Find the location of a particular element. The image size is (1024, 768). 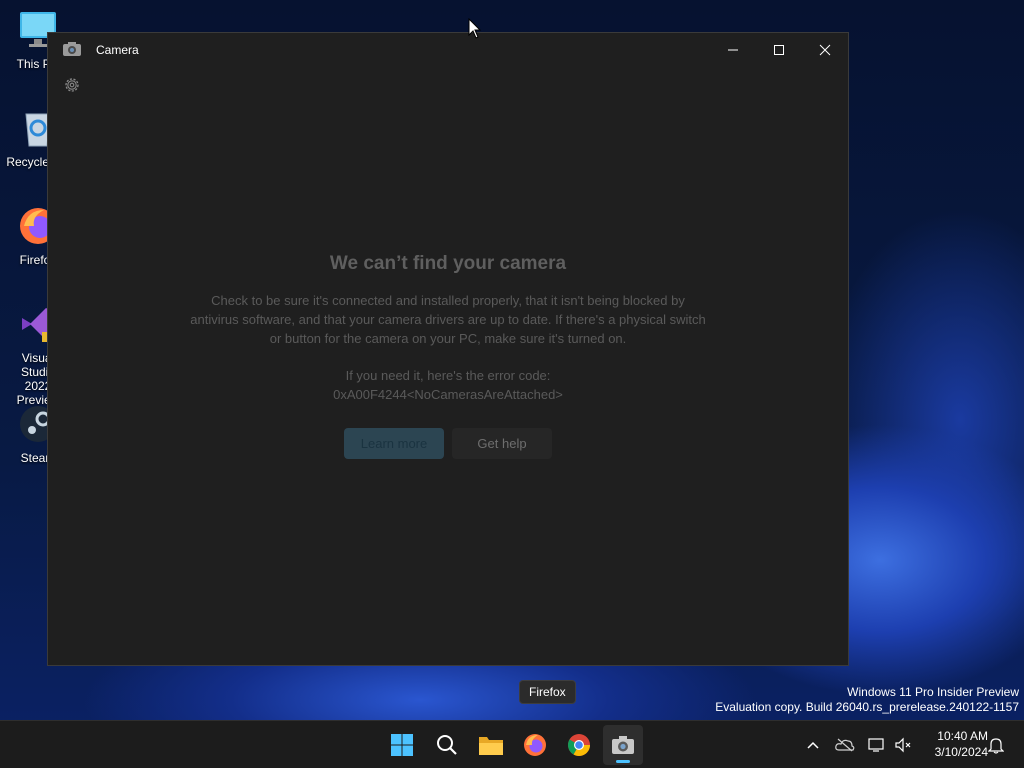

close-button is located at coordinates (825, 50).